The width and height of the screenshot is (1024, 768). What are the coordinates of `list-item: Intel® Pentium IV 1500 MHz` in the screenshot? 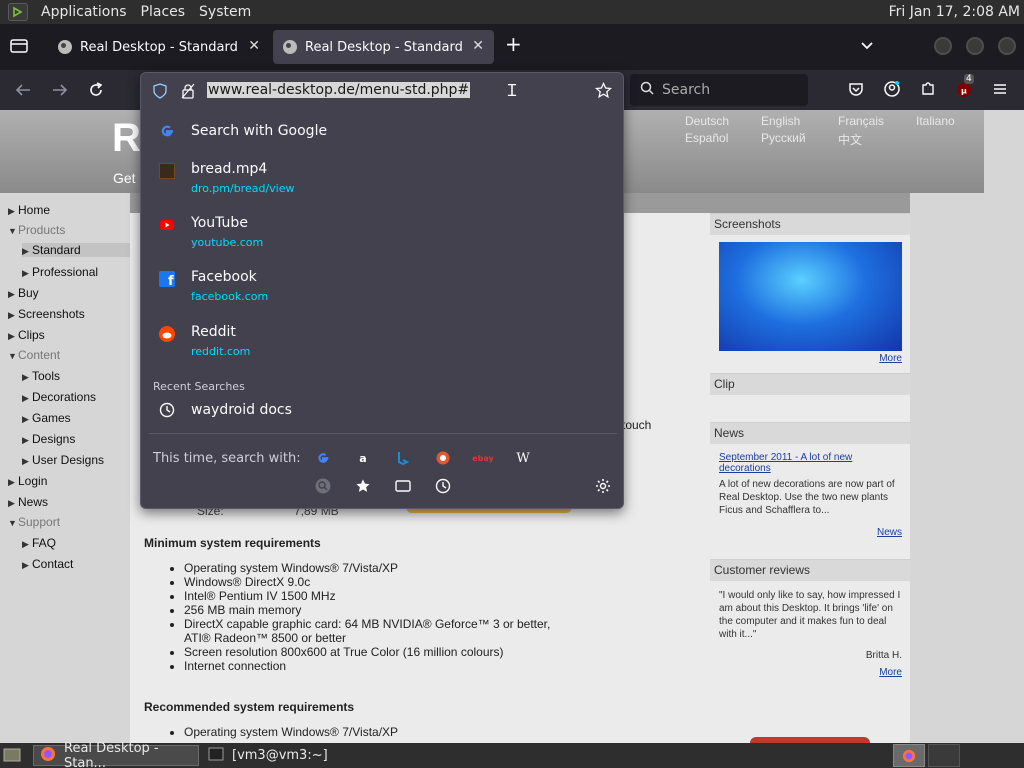 It's located at (374, 596).